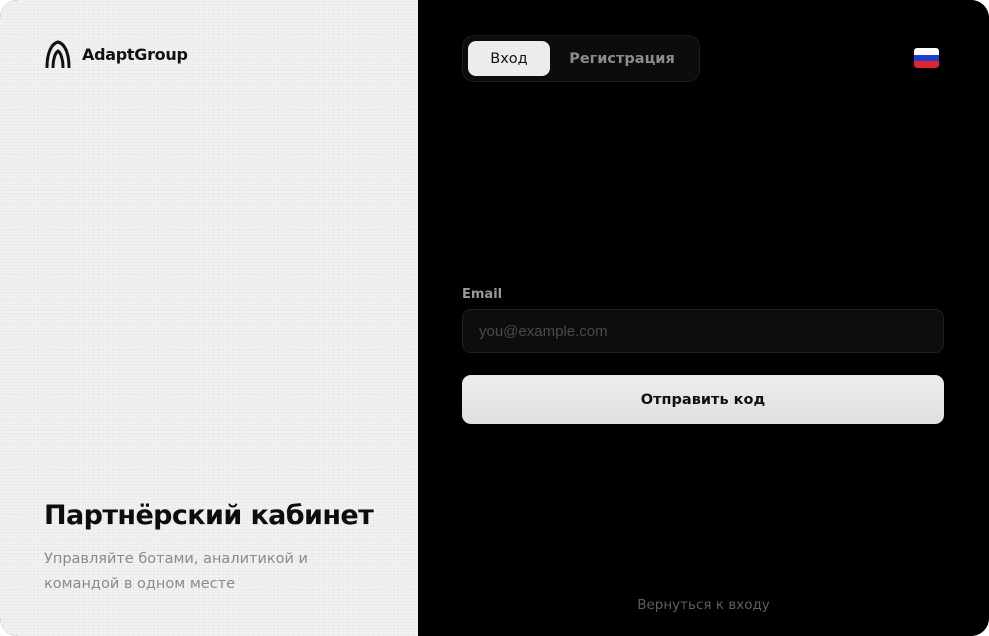  What do you see at coordinates (58, 54) in the screenshot?
I see `adaptgroup-logo-icon` at bounding box center [58, 54].